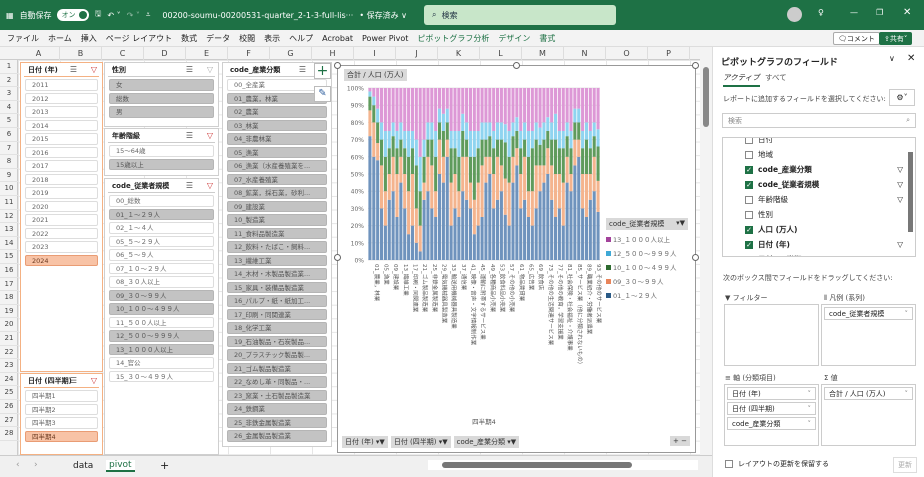 This screenshot has width=924, height=477. What do you see at coordinates (647, 281) in the screenshot?
I see `legend-item: 09_３０～９９人` at bounding box center [647, 281].